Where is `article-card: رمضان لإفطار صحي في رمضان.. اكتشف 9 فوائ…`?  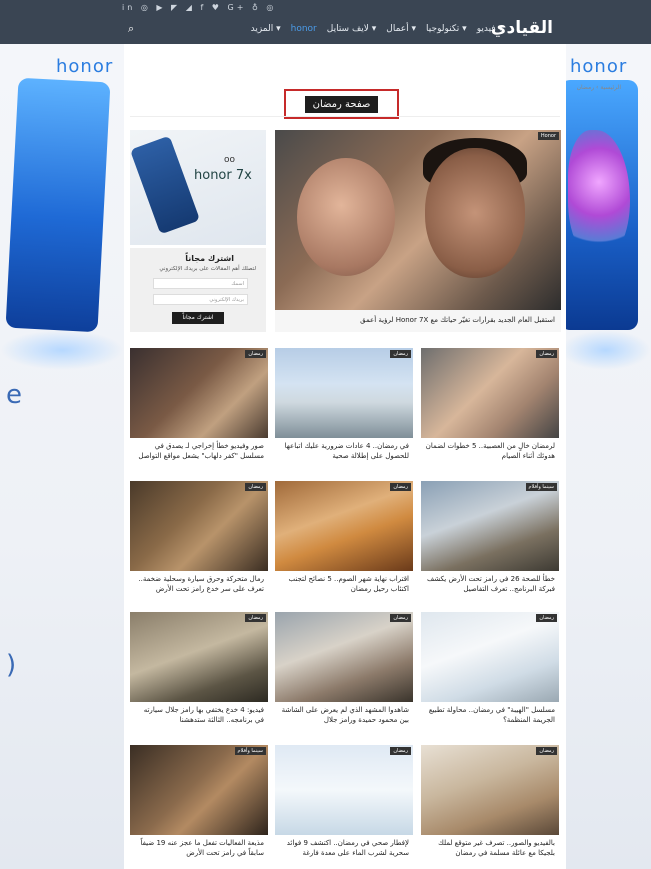
article-card: رمضان لإفطار صحي في رمضان.. اكتشف 9 فوائ… is located at coordinates (344, 807).